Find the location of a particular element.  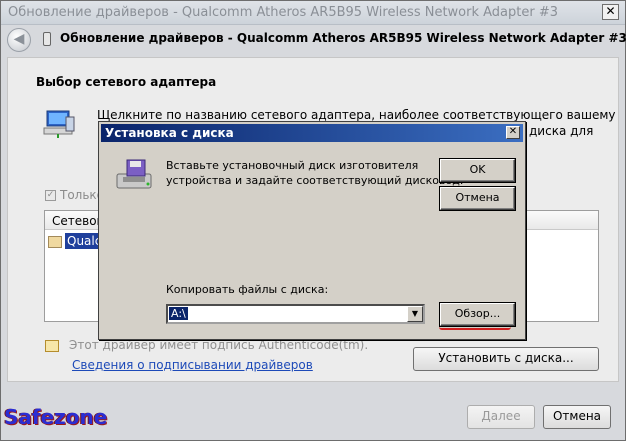

dialog-instruction-line-1: Вставьте установочный диск изготовителя is located at coordinates (292, 165).